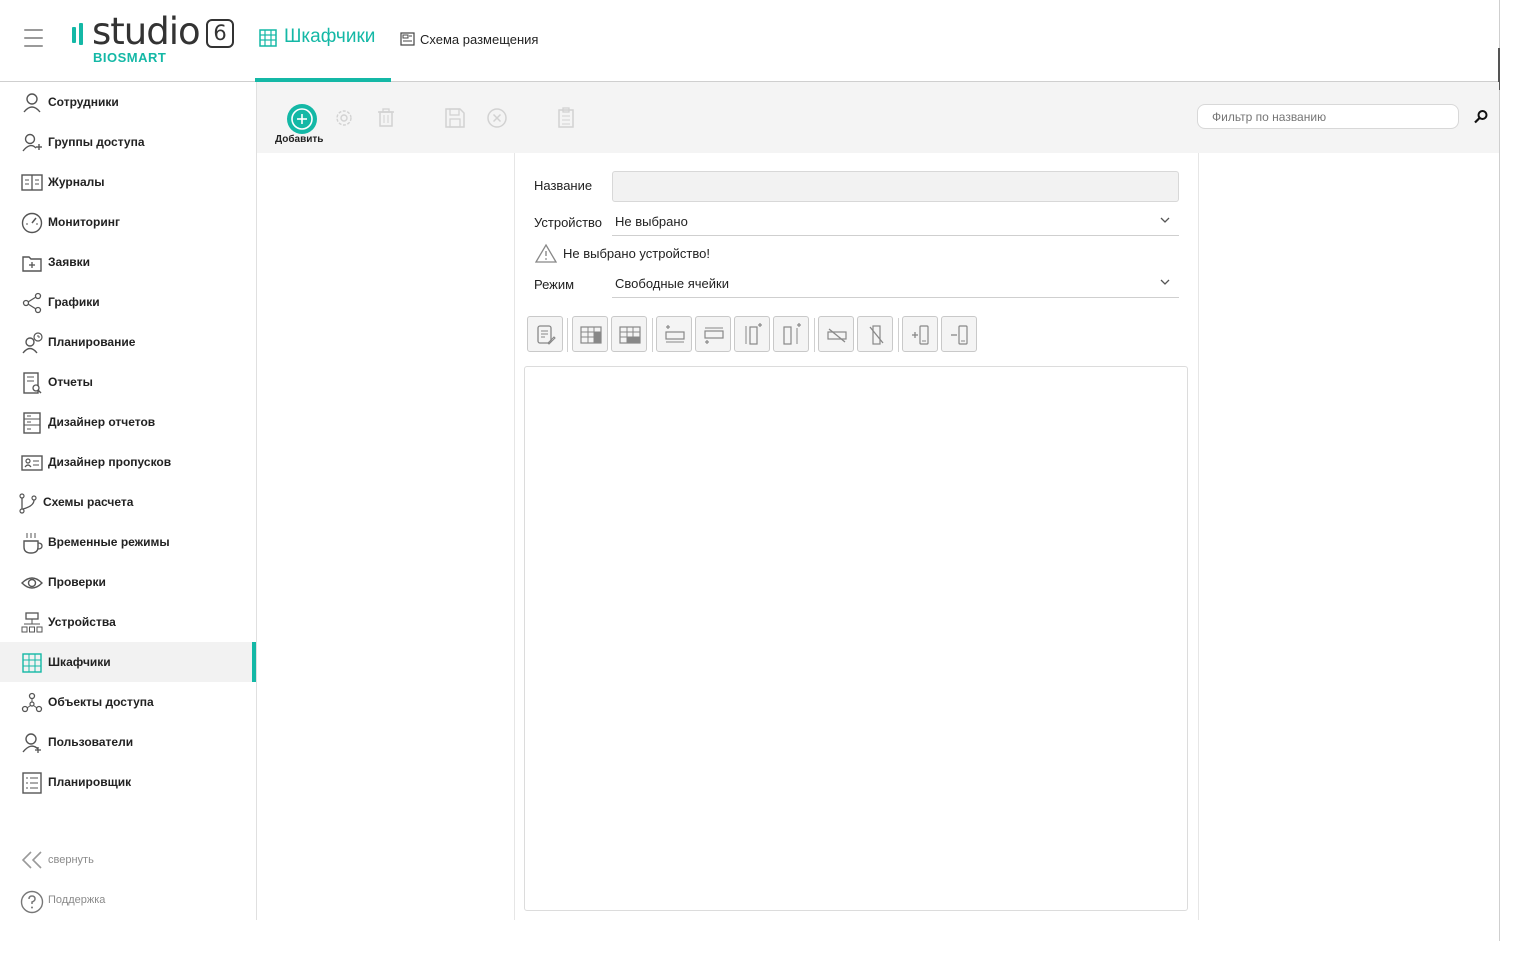 The width and height of the screenshot is (1516, 976). I want to click on save-button, so click(455, 118).